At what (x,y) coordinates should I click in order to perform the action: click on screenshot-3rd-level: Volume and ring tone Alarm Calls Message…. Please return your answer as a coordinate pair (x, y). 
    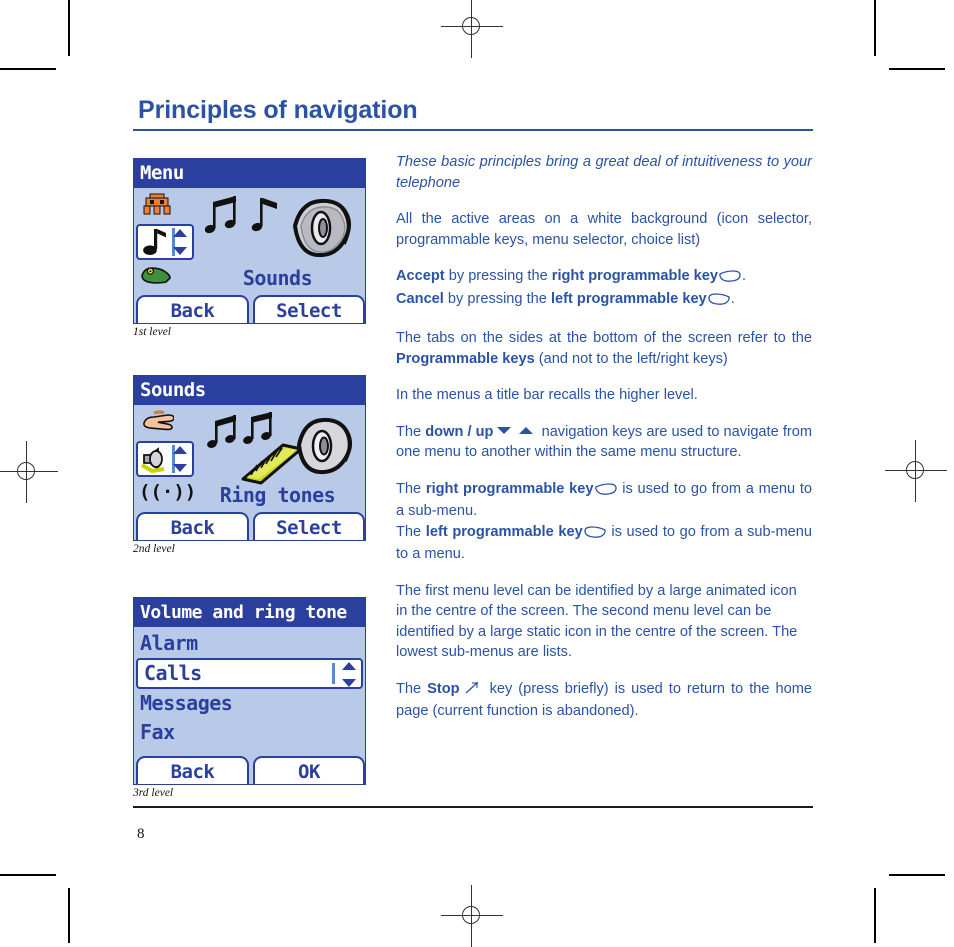
    Looking at the image, I should click on (249, 698).